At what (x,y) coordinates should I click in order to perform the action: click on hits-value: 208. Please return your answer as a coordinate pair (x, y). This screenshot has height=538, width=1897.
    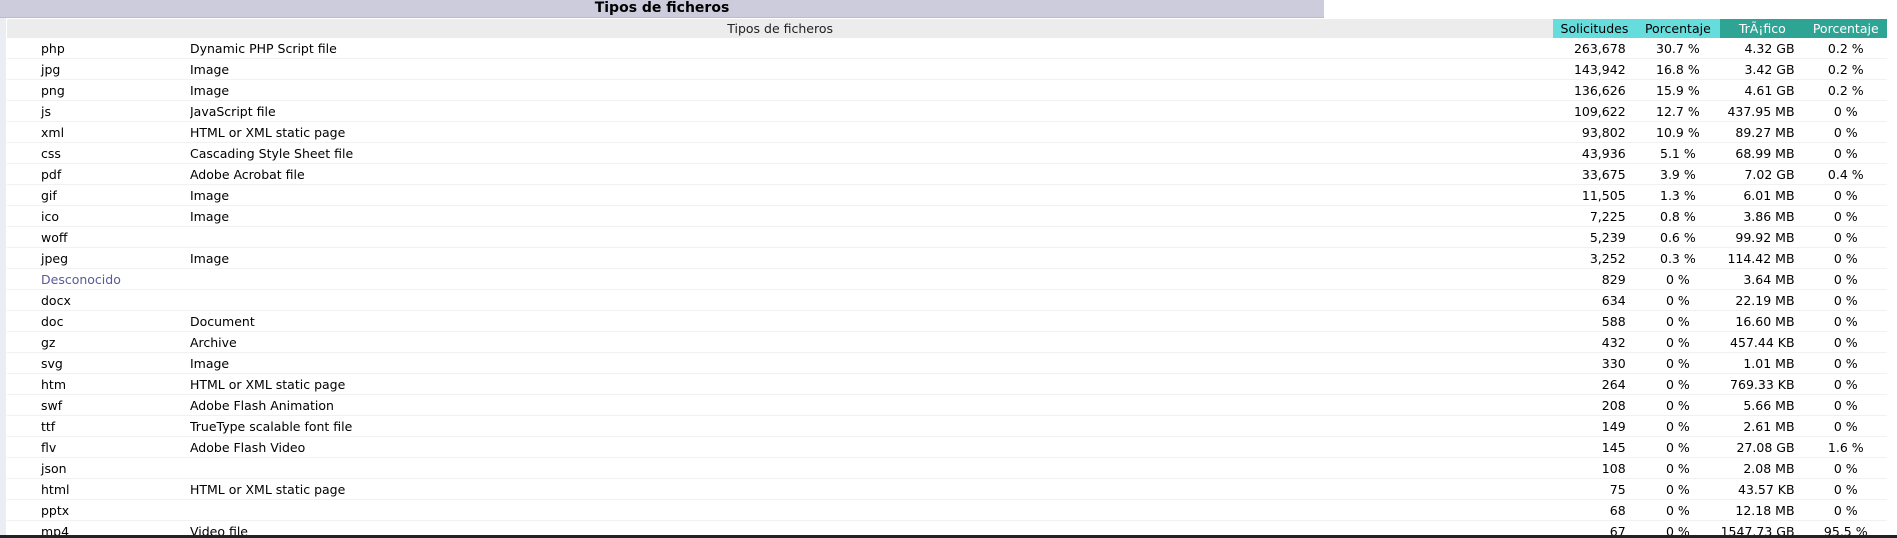
    Looking at the image, I should click on (1613, 405).